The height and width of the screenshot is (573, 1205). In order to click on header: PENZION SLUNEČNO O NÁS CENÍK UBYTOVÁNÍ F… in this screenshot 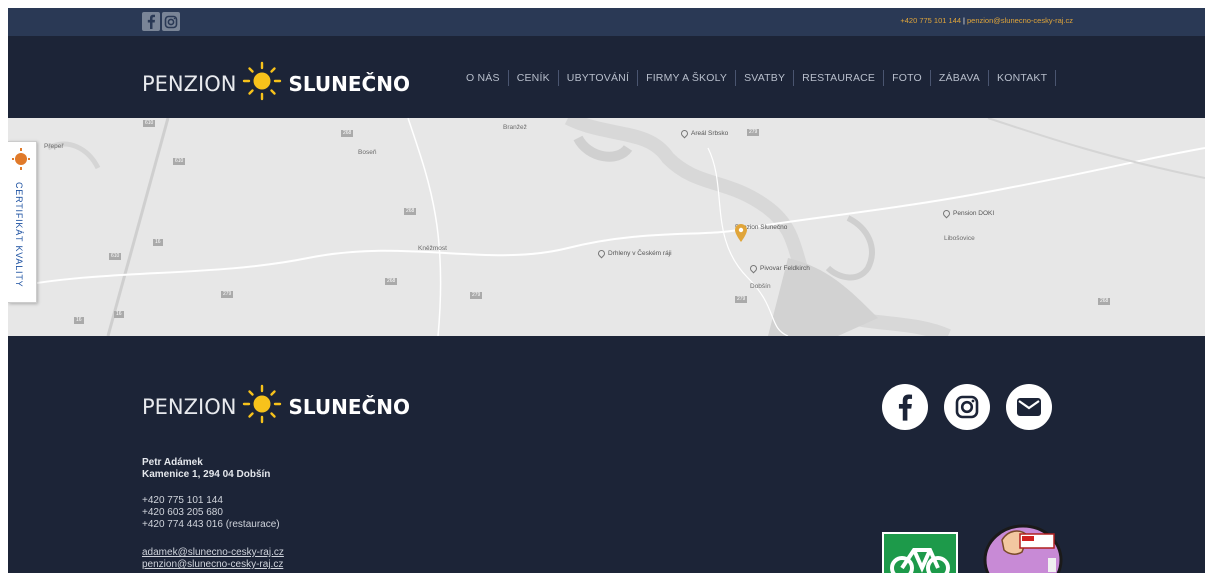, I will do `click(606, 77)`.